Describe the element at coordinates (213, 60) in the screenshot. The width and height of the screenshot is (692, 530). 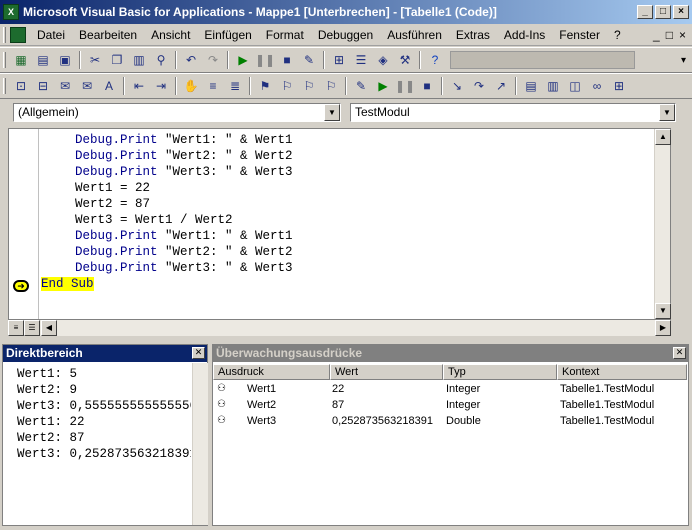
I see `redo-icon: ↷` at that location.